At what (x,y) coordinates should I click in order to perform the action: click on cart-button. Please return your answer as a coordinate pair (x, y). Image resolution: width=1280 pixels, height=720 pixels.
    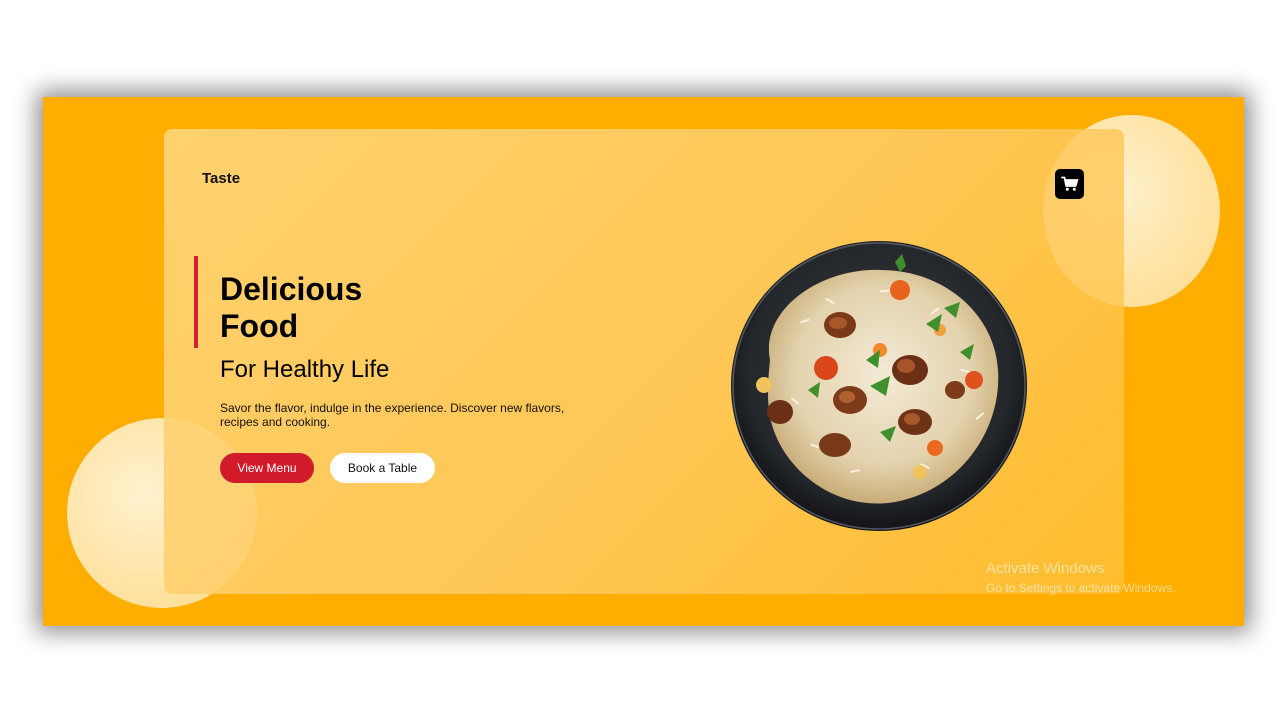
    Looking at the image, I should click on (1069, 184).